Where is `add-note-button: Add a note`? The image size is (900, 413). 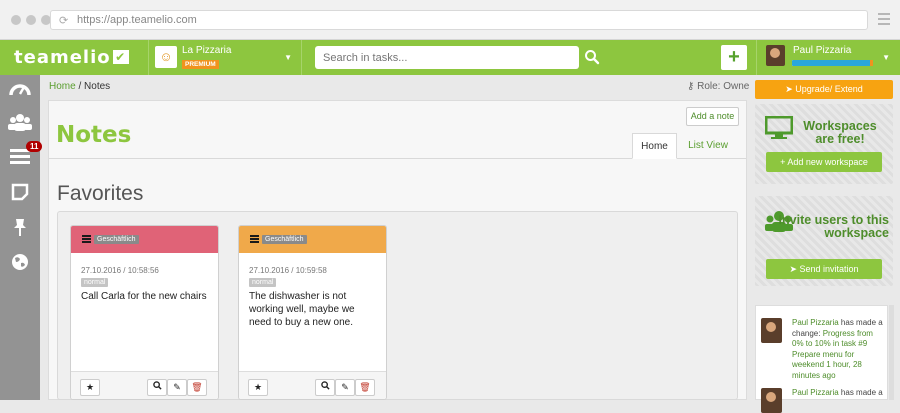
add-note-button: Add a note is located at coordinates (712, 116).